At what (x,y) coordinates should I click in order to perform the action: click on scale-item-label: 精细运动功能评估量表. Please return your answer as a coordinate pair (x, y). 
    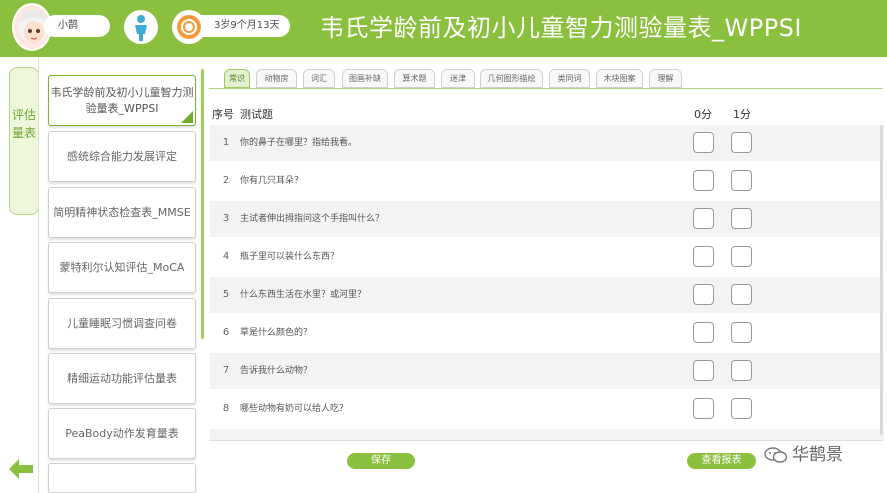
    Looking at the image, I should click on (122, 378).